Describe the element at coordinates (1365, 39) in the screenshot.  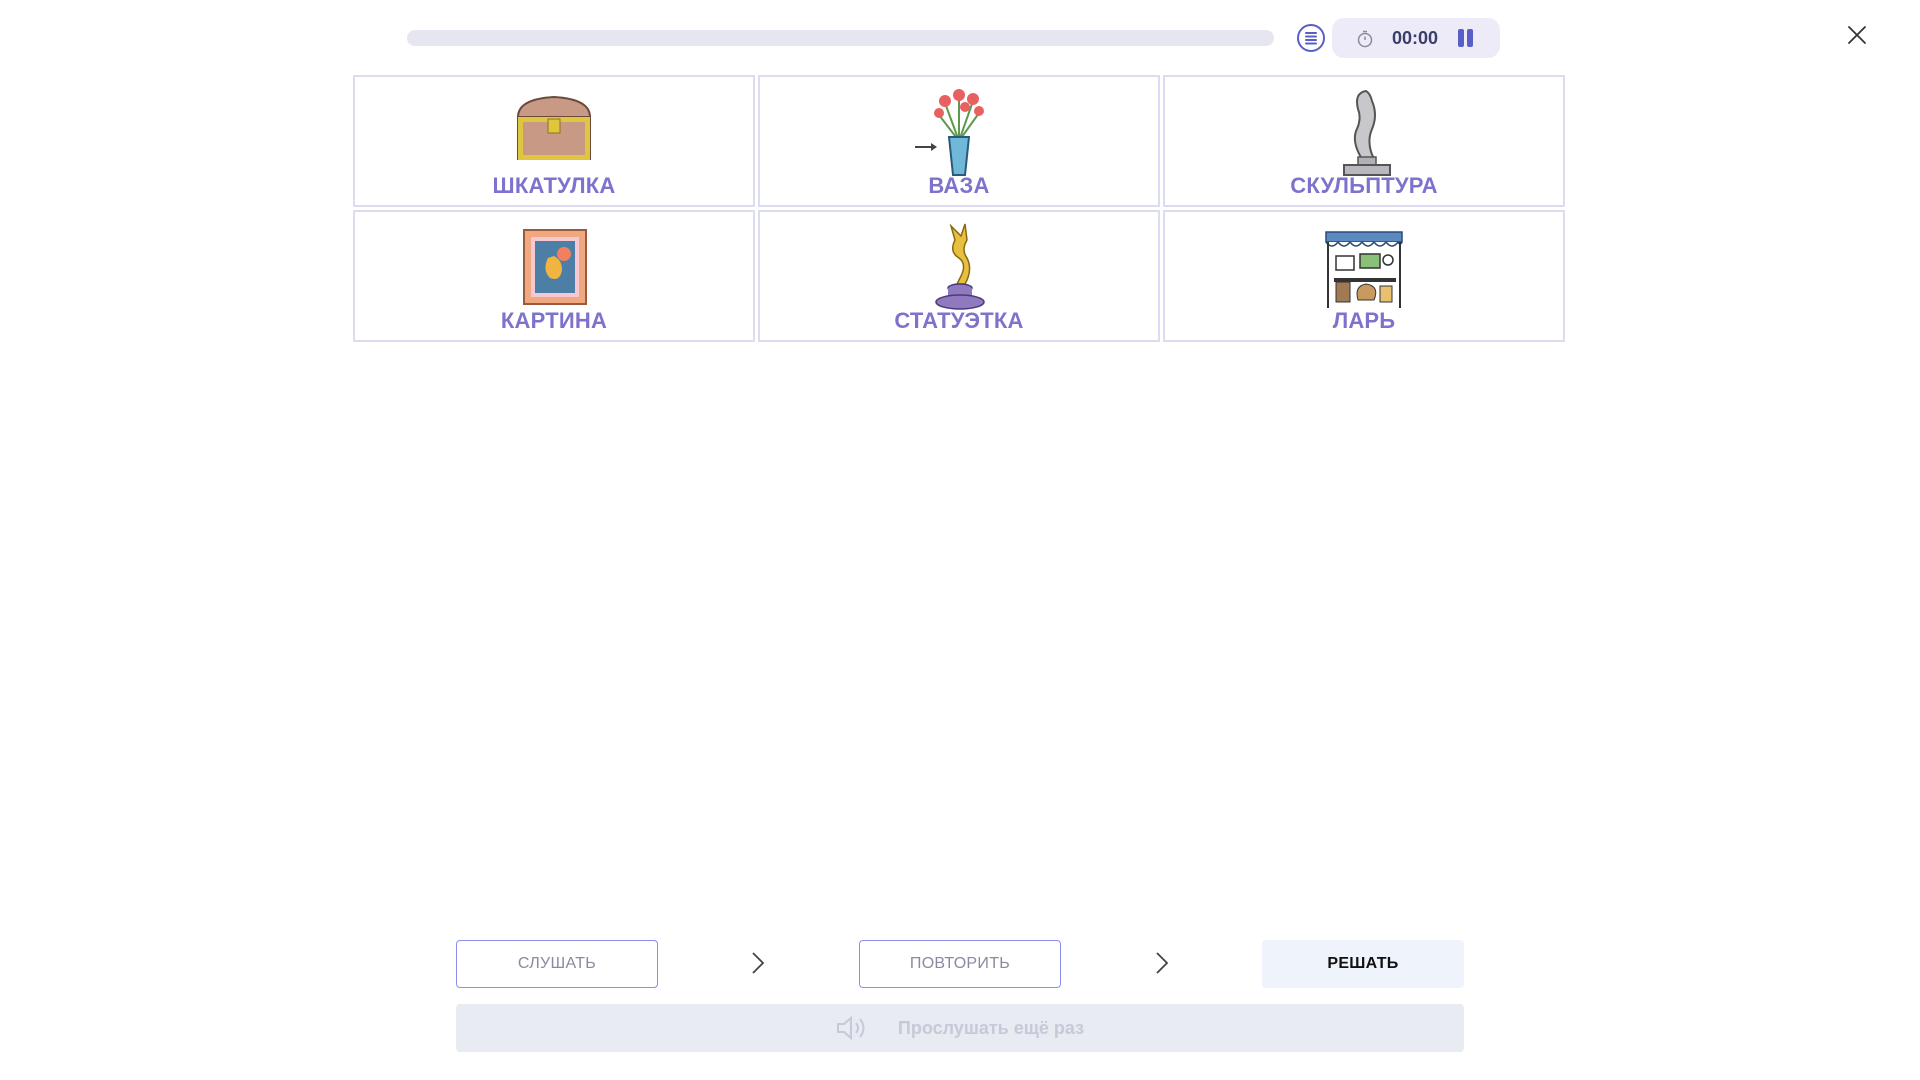
I see `stopwatch-icon` at that location.